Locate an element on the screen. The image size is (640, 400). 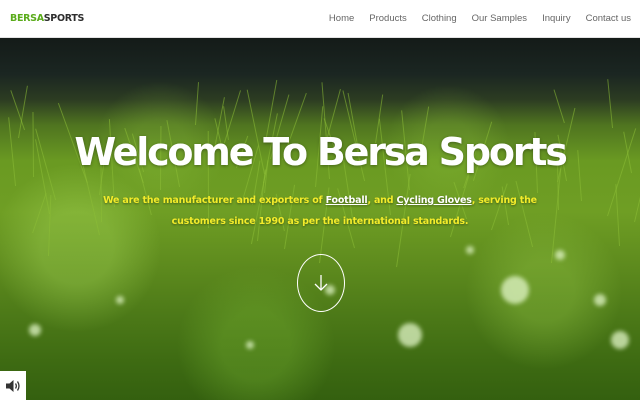
scroll-down-button is located at coordinates (321, 283).